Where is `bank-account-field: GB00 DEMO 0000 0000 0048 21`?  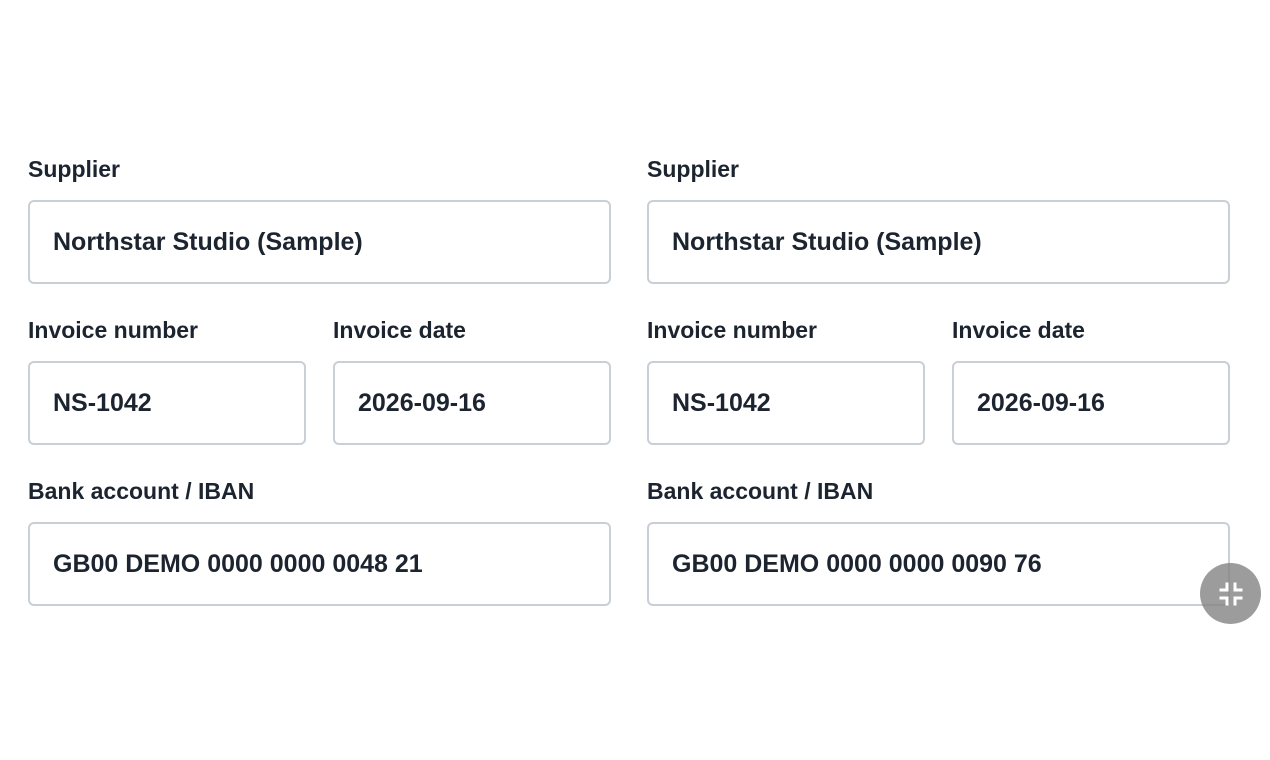
bank-account-field: GB00 DEMO 0000 0000 0048 21 is located at coordinates (319, 564).